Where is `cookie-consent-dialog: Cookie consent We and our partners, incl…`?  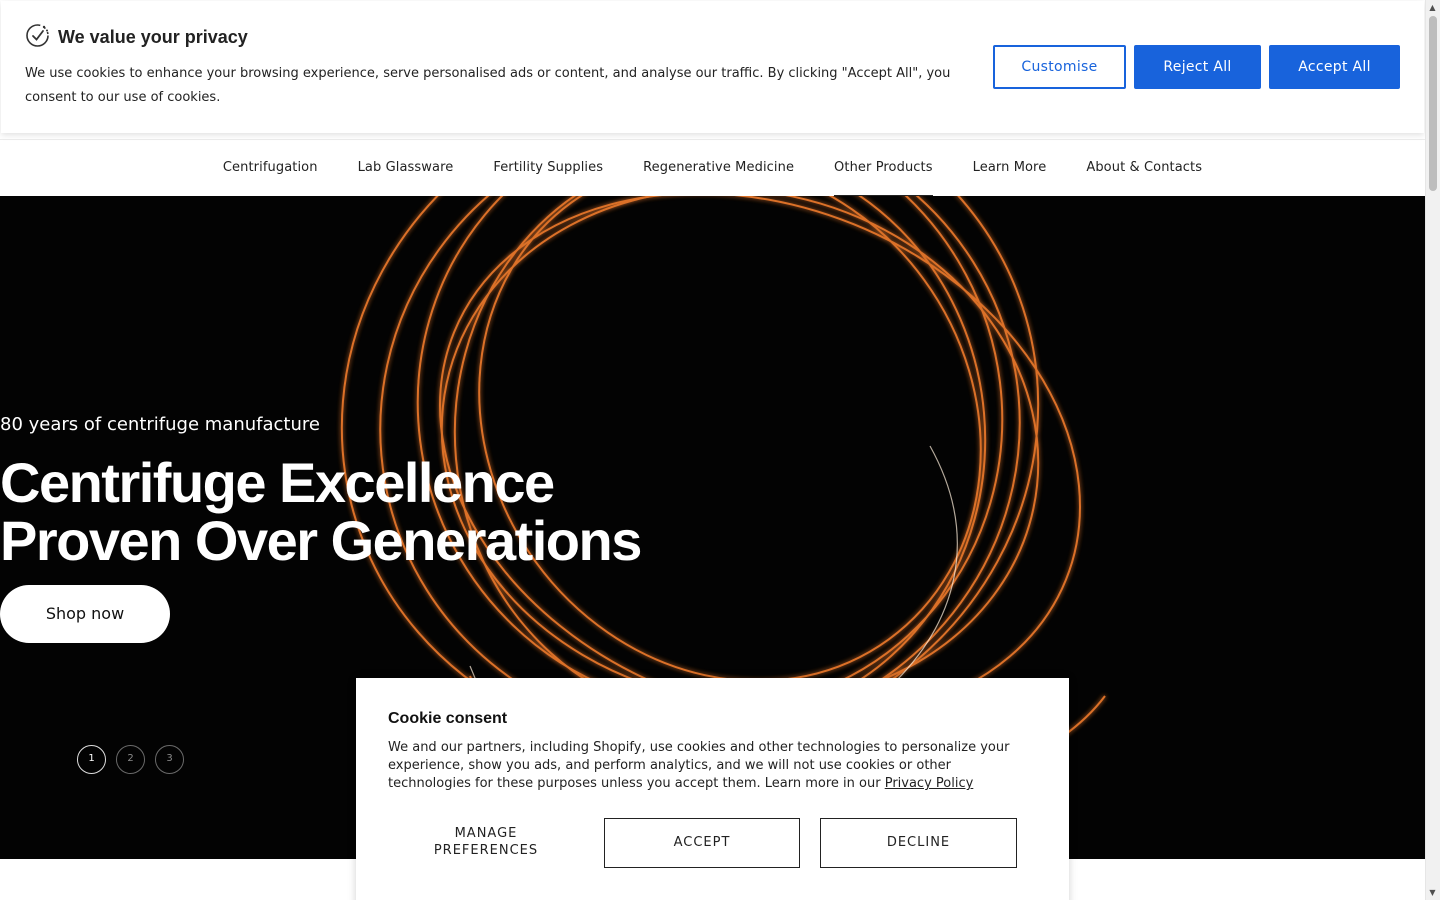
cookie-consent-dialog: Cookie consent We and our partners, incl… is located at coordinates (712, 789).